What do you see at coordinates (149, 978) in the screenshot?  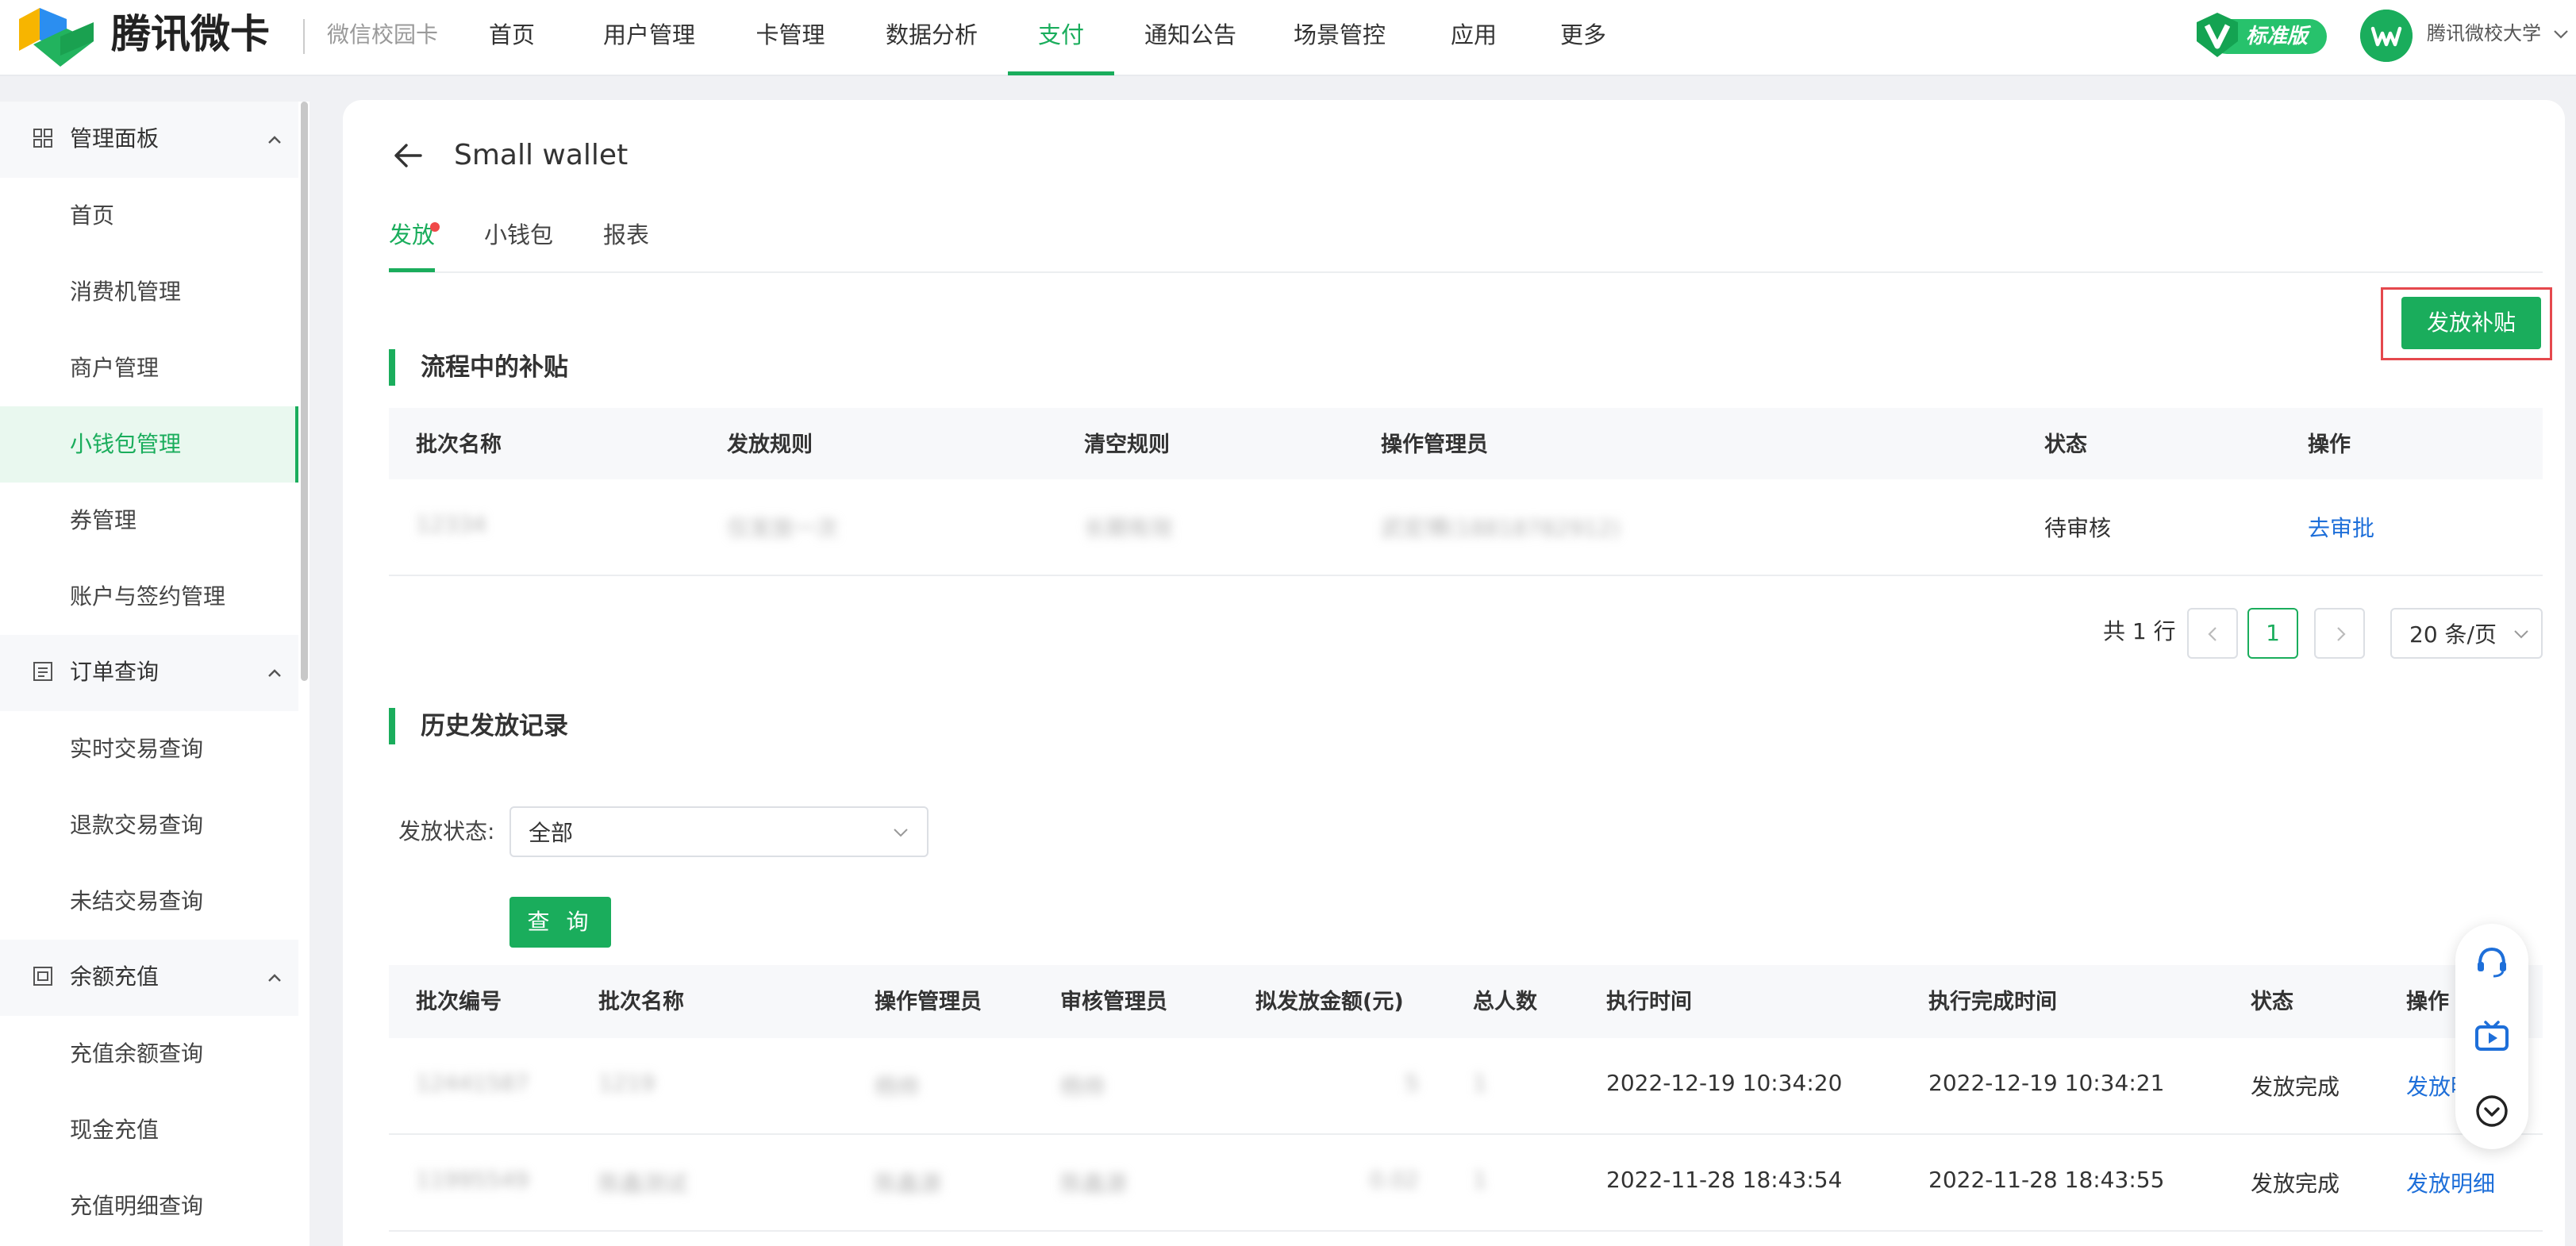 I see `sidebar-group-recharge: 余额充值` at bounding box center [149, 978].